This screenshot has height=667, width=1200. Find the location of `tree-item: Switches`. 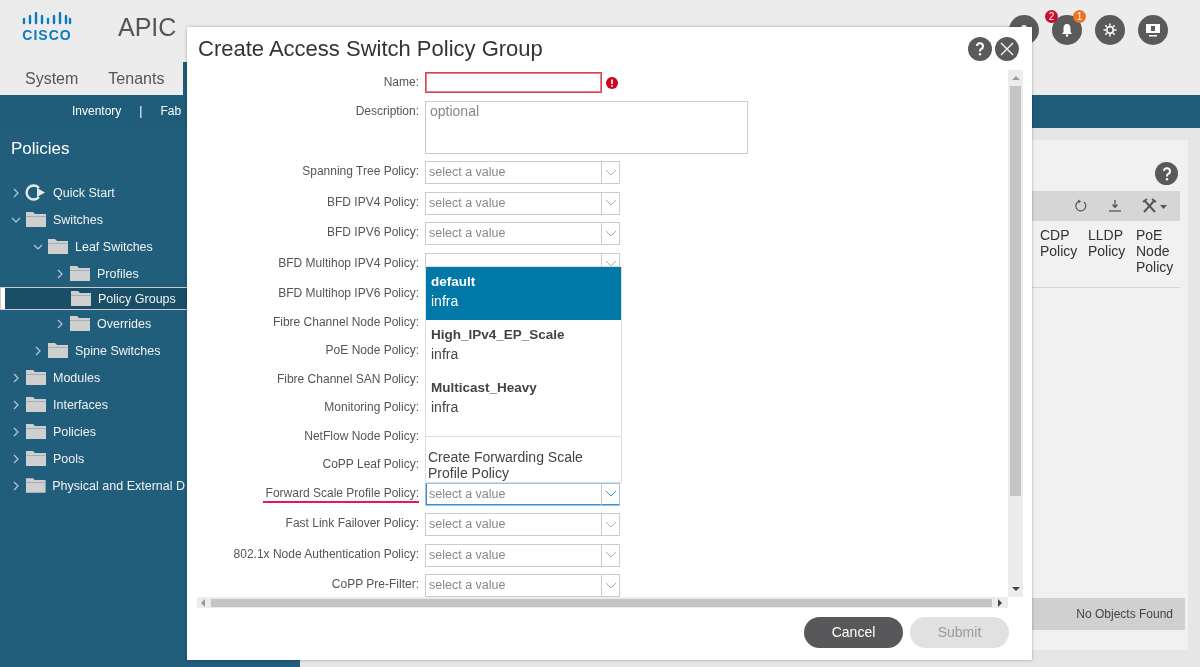

tree-item: Switches is located at coordinates (92, 219).